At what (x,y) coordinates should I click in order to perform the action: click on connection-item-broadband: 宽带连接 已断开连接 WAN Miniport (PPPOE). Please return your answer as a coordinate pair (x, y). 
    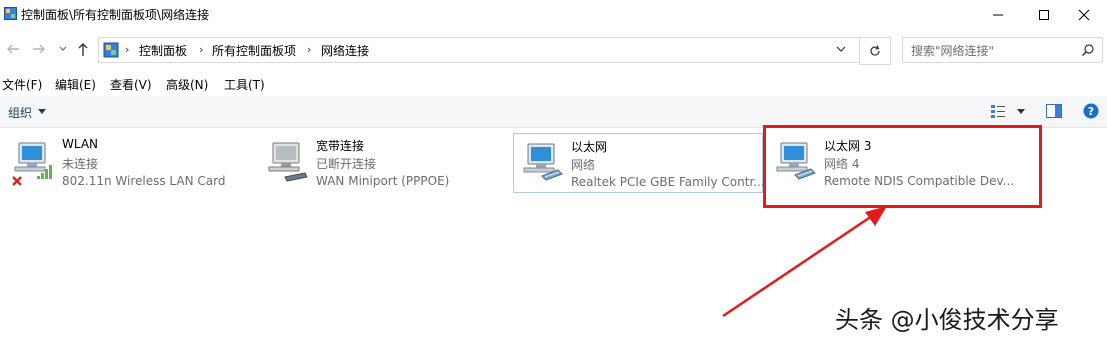
    Looking at the image, I should click on (381, 162).